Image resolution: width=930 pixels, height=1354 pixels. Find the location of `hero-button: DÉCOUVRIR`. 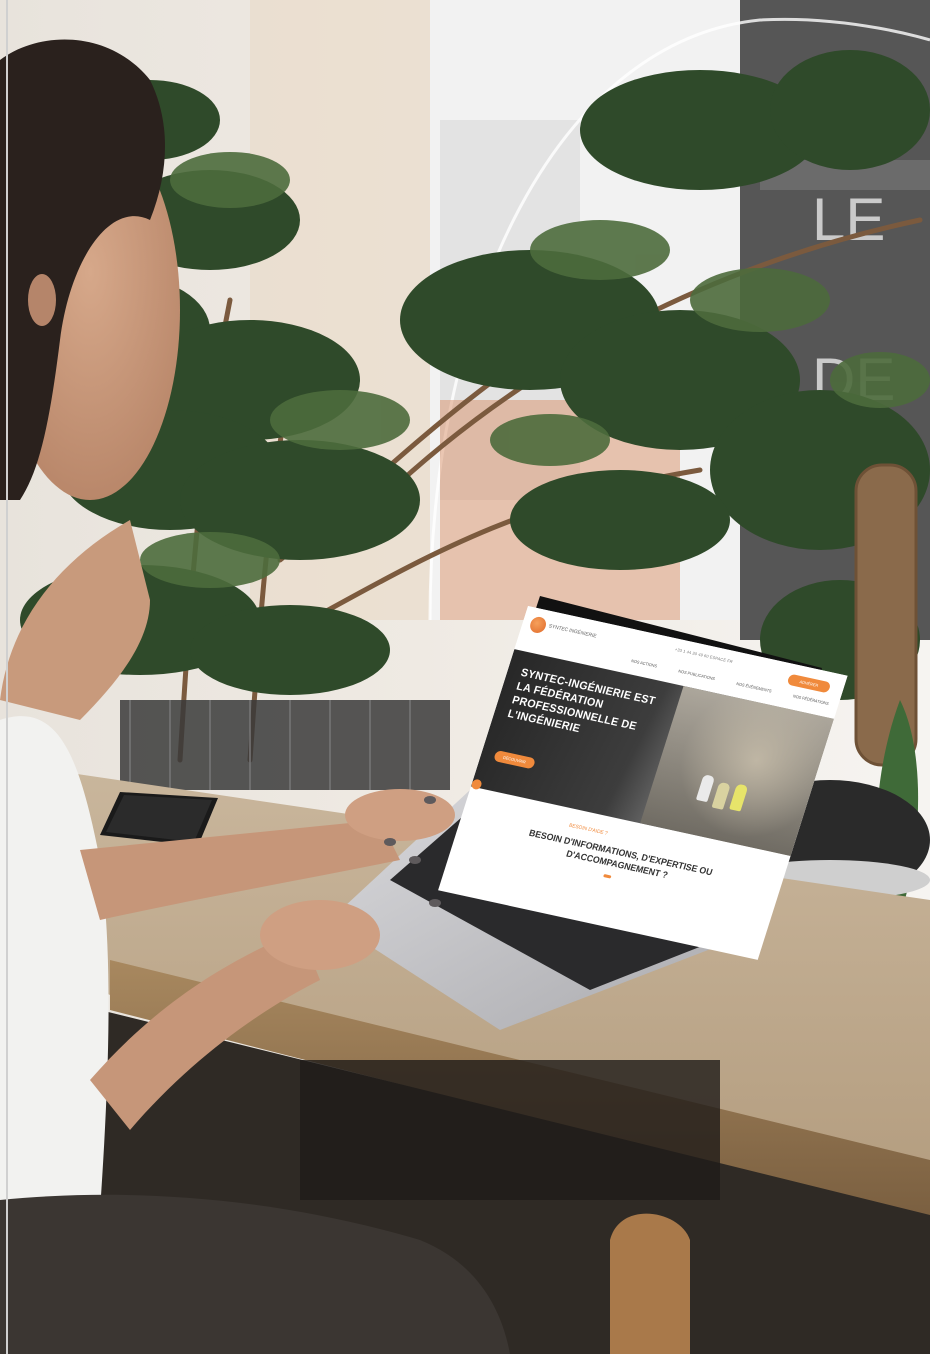

hero-button: DÉCOUVRIR is located at coordinates (514, 759).